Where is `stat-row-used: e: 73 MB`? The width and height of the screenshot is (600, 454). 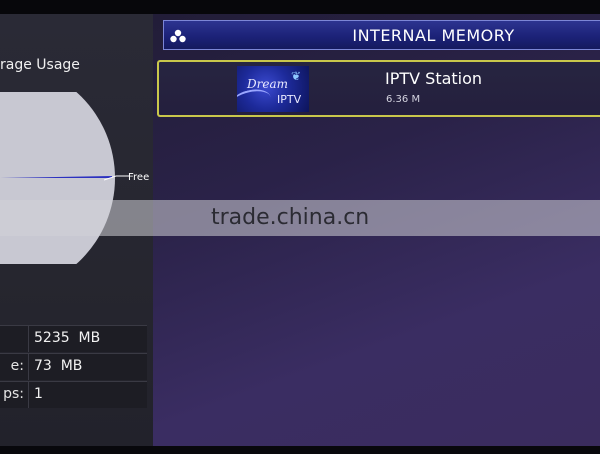
stat-row-used: e: 73 MB is located at coordinates (73, 366).